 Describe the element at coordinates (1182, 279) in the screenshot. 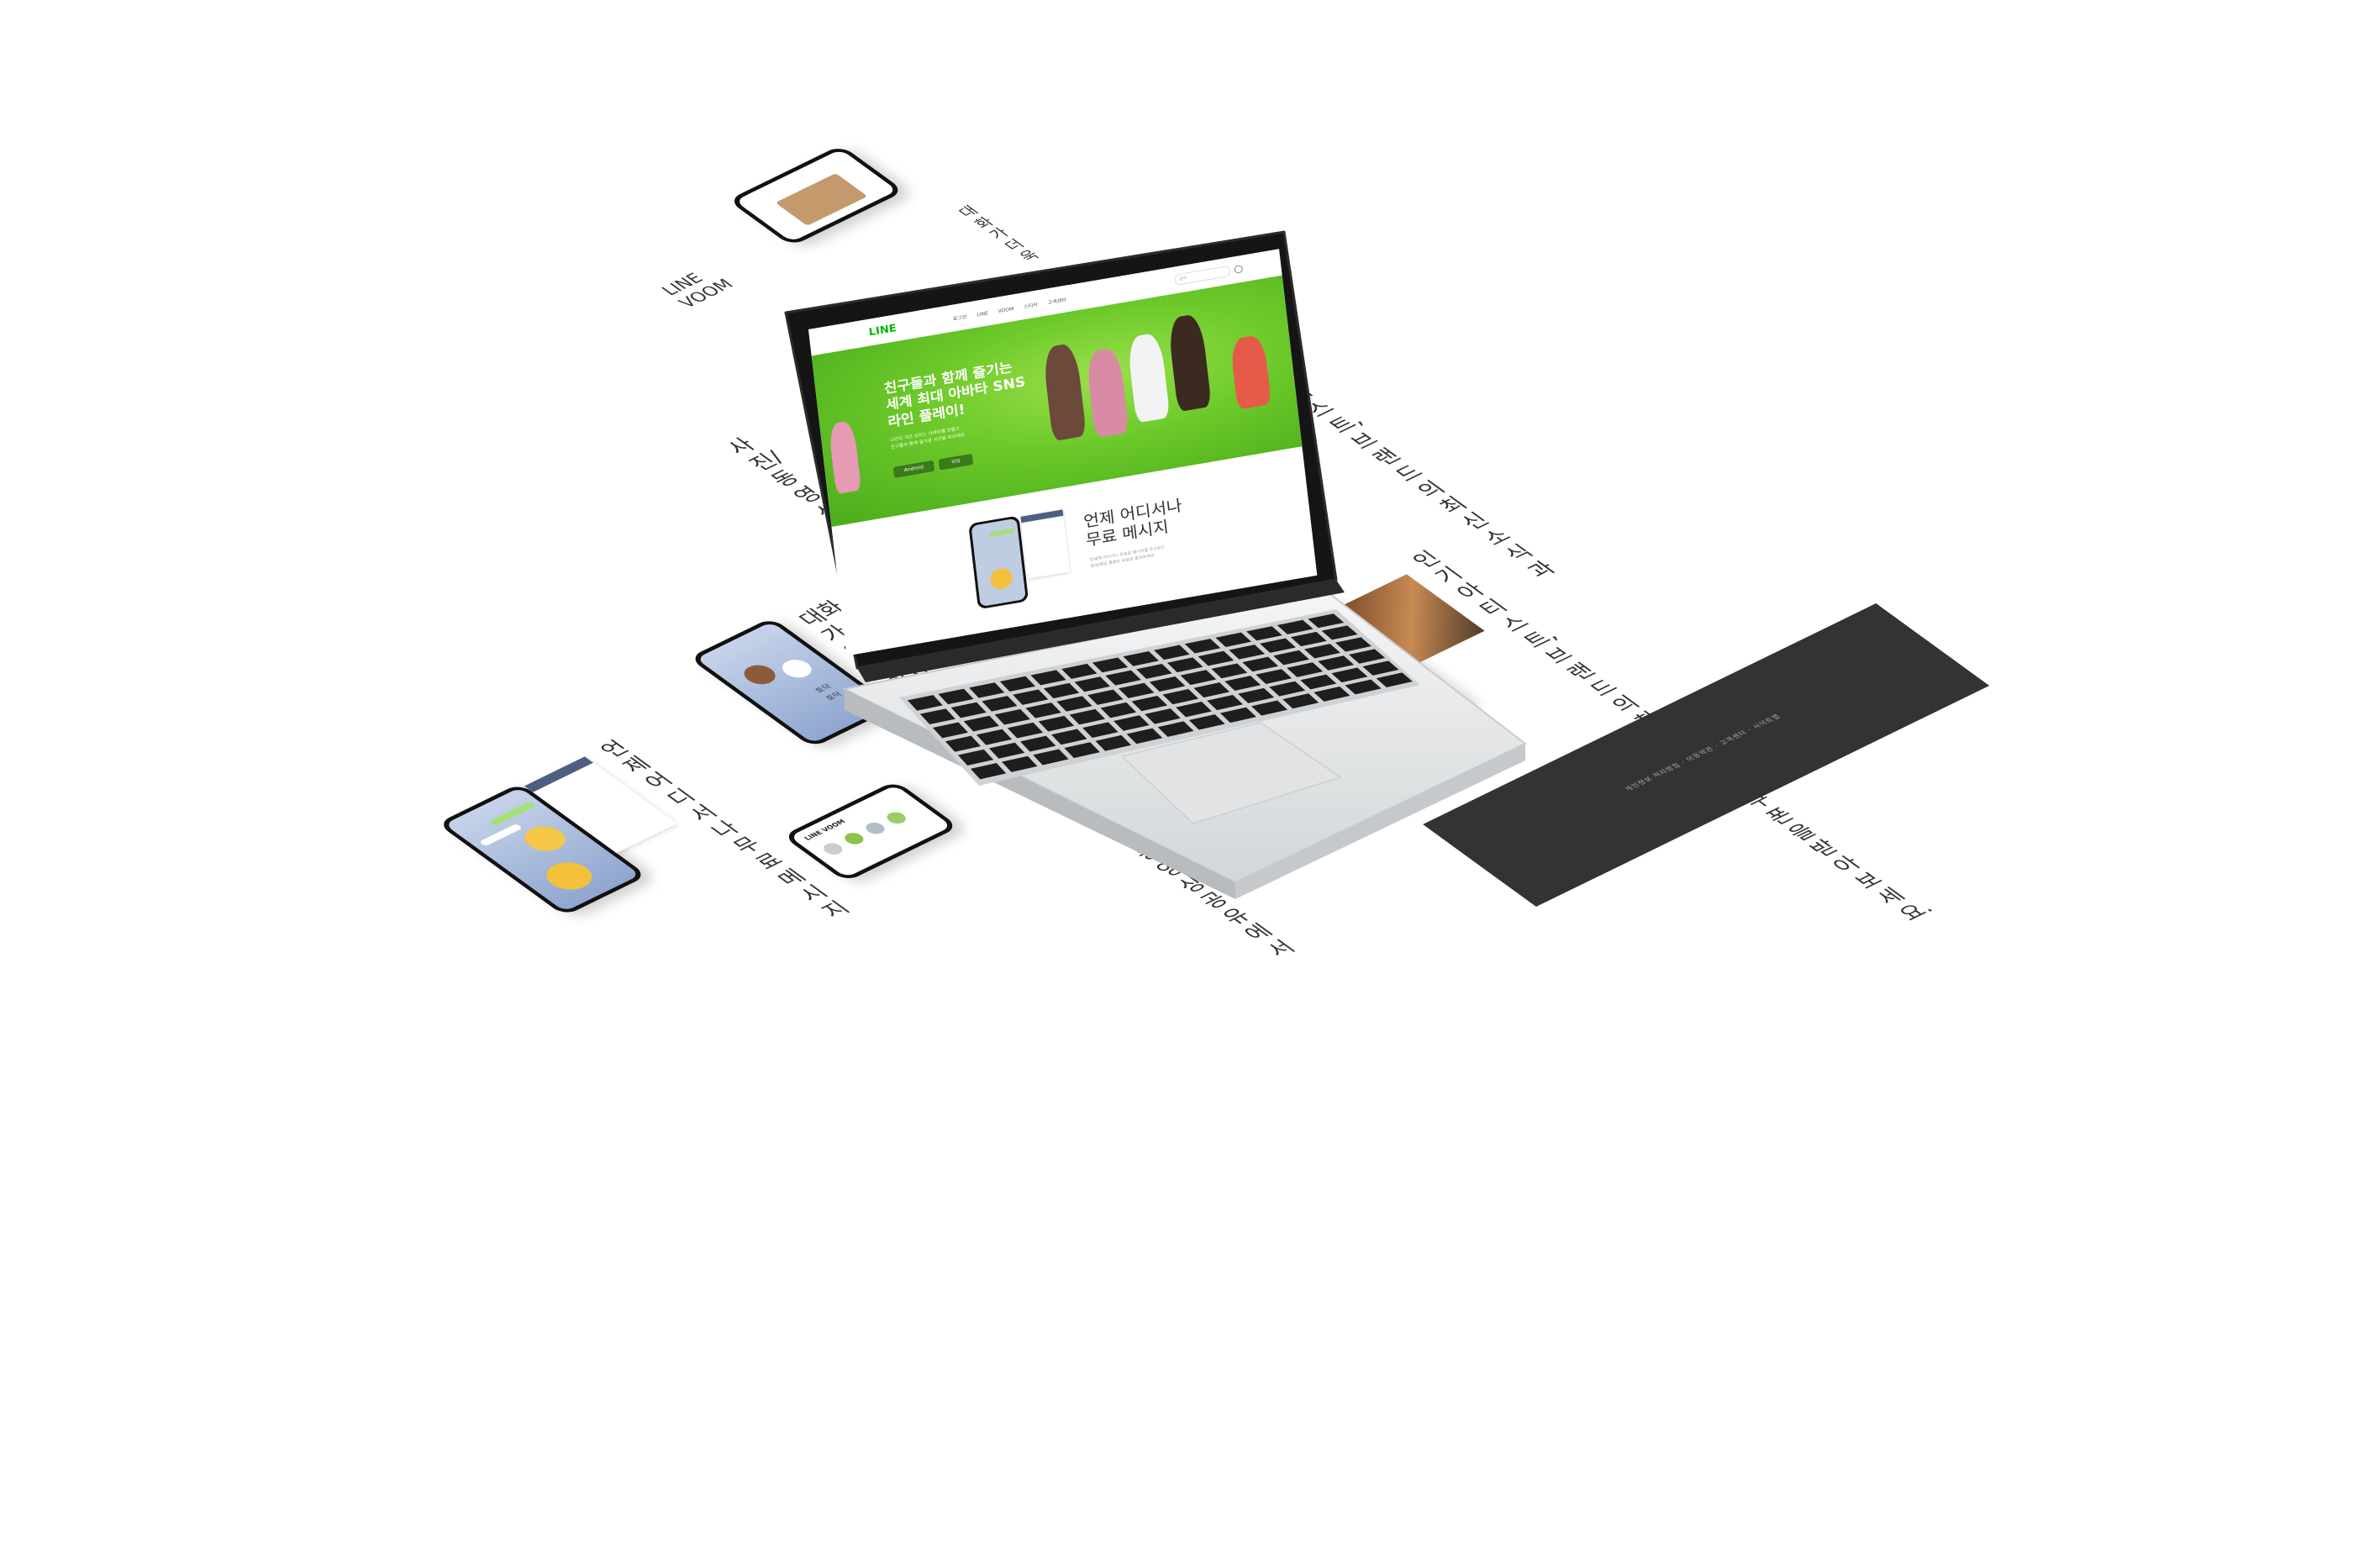

I see `search-placeholder: 검색` at that location.